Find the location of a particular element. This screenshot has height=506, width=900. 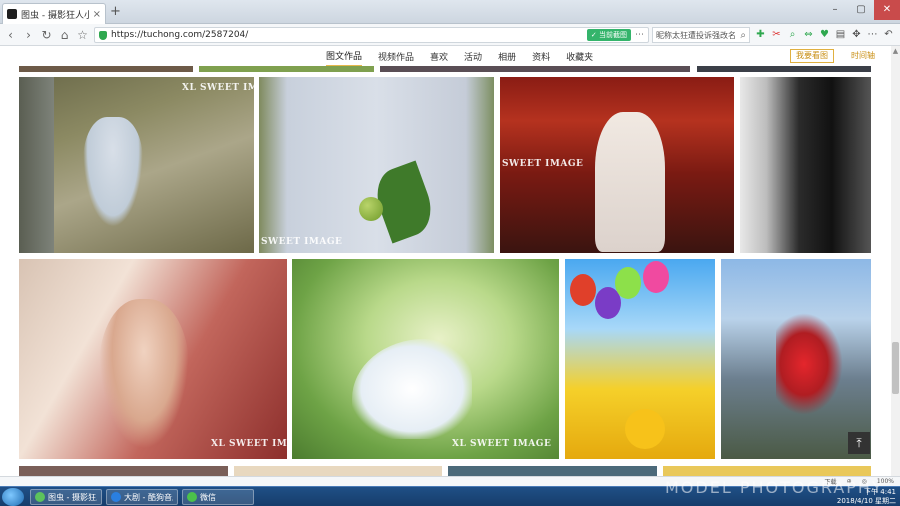

scroll-up-icon: ▲ is located at coordinates (895, 51).